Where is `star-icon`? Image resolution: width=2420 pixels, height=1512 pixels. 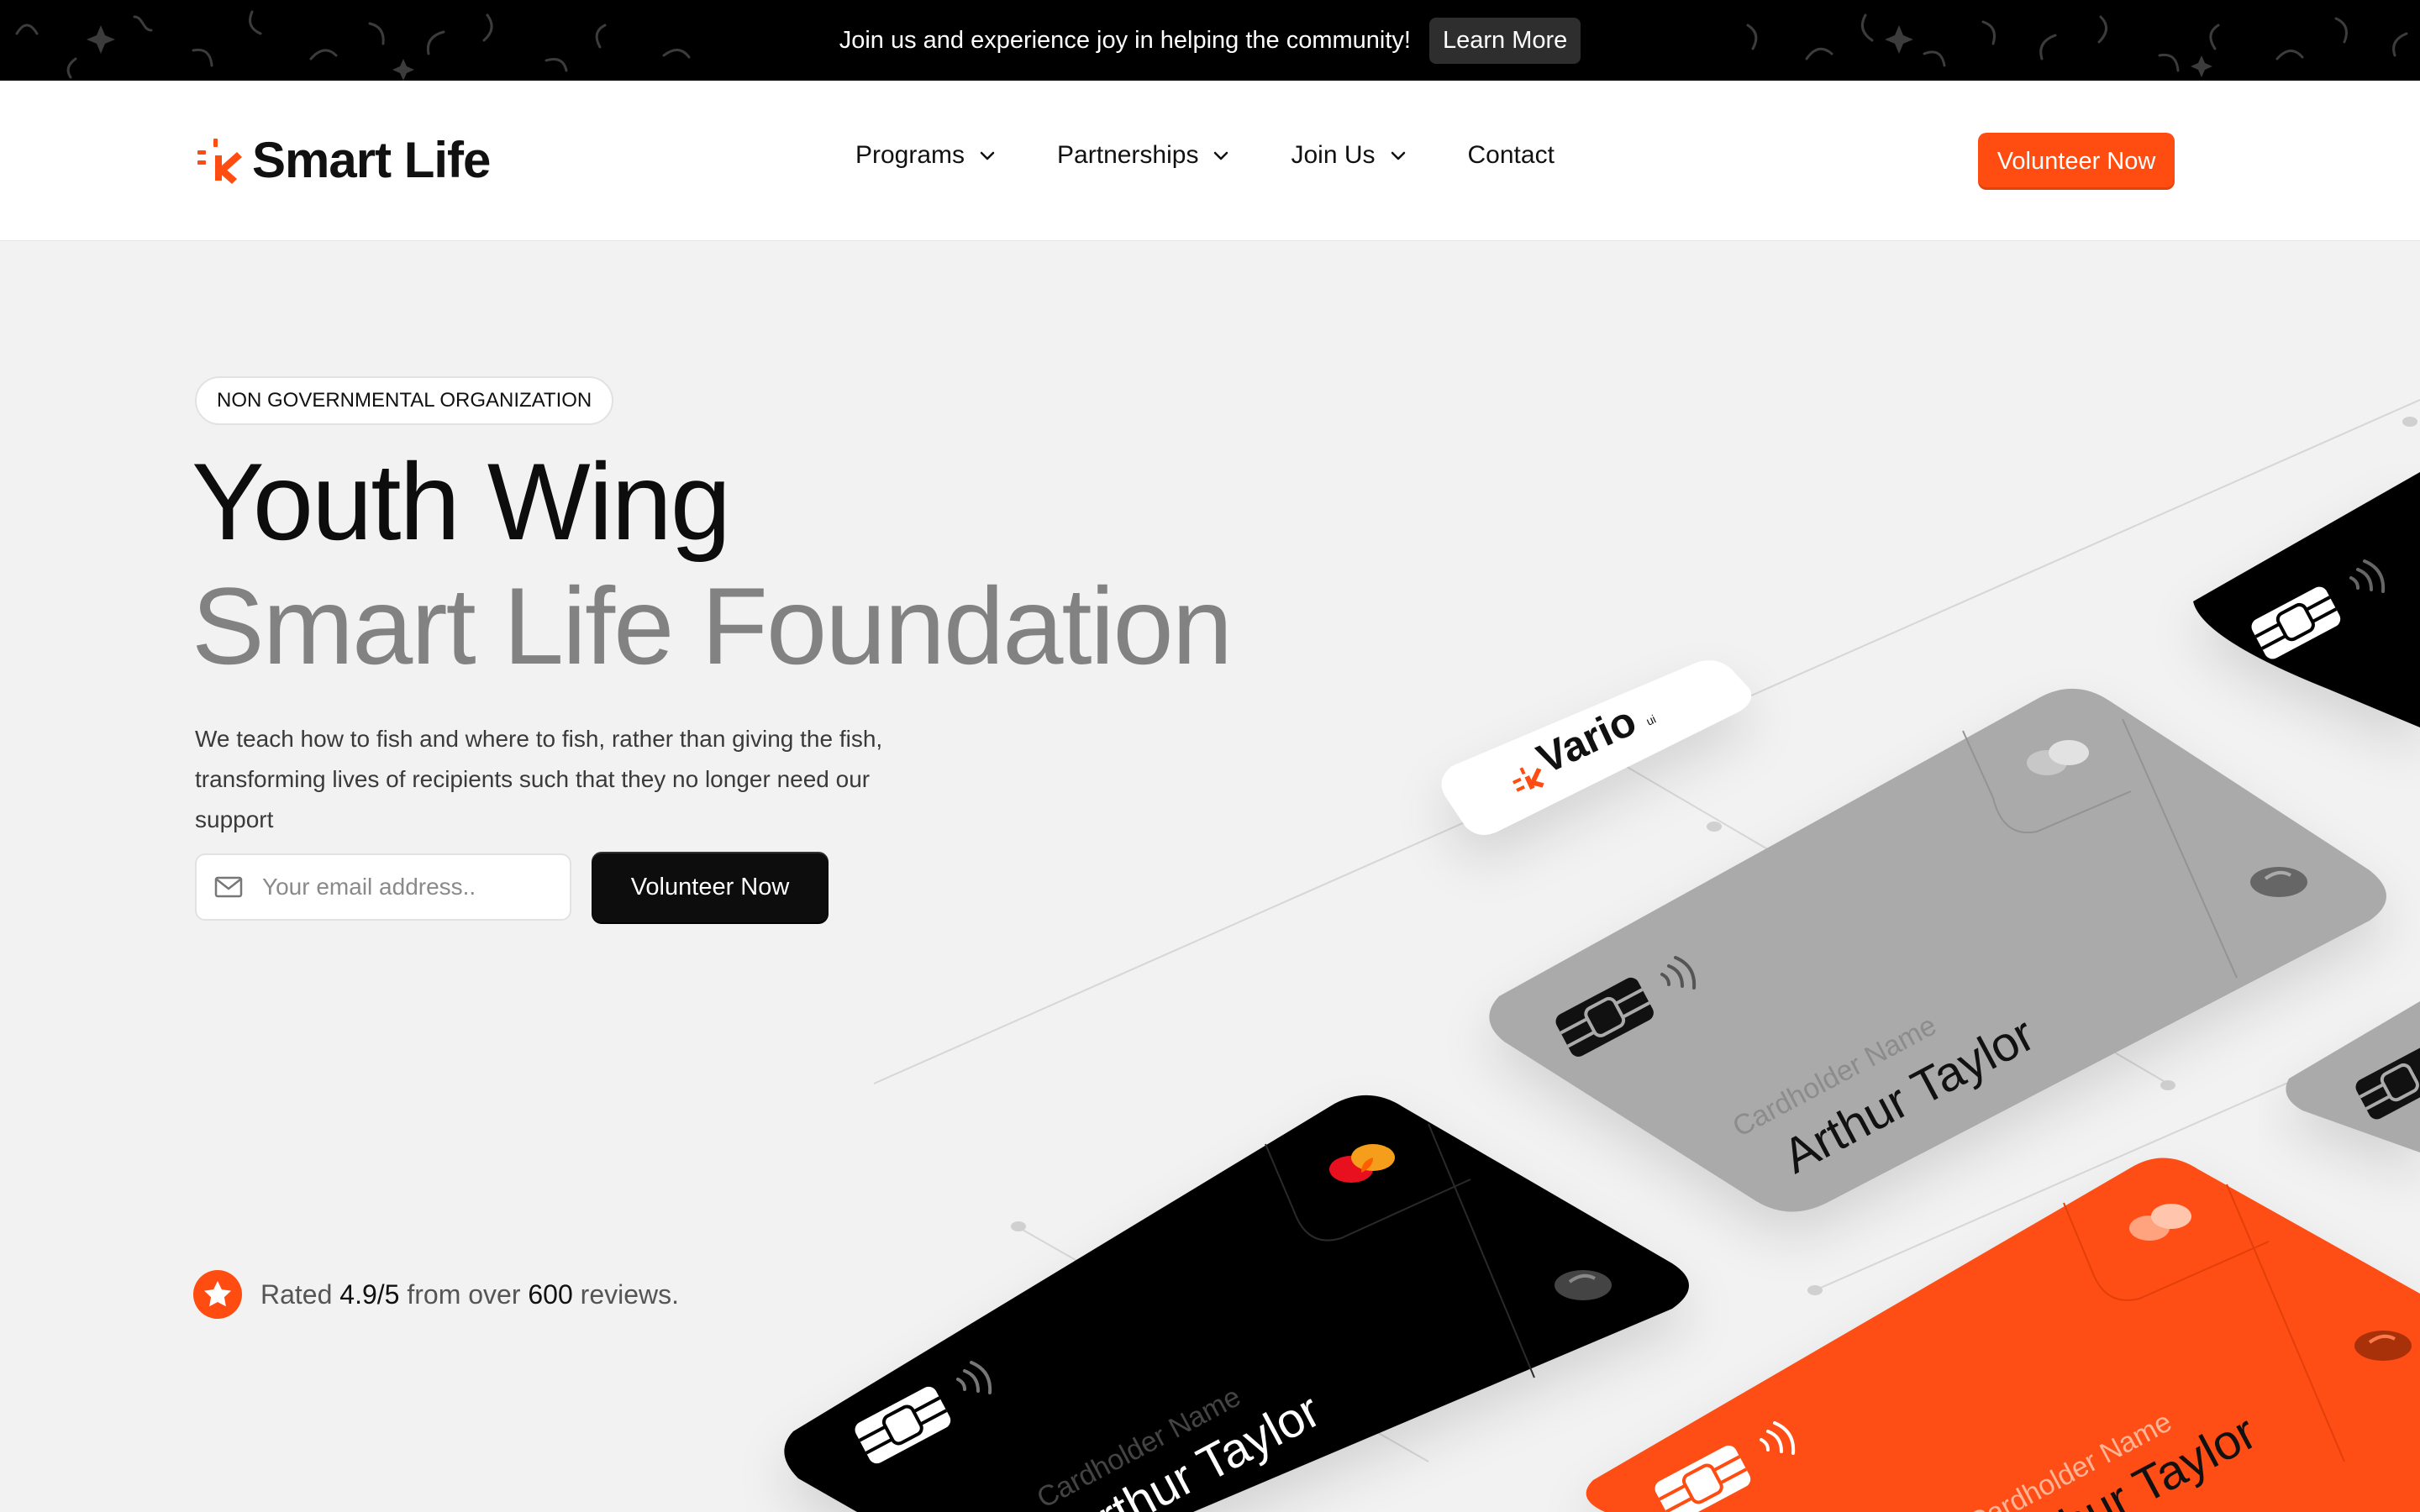
star-icon is located at coordinates (218, 1294).